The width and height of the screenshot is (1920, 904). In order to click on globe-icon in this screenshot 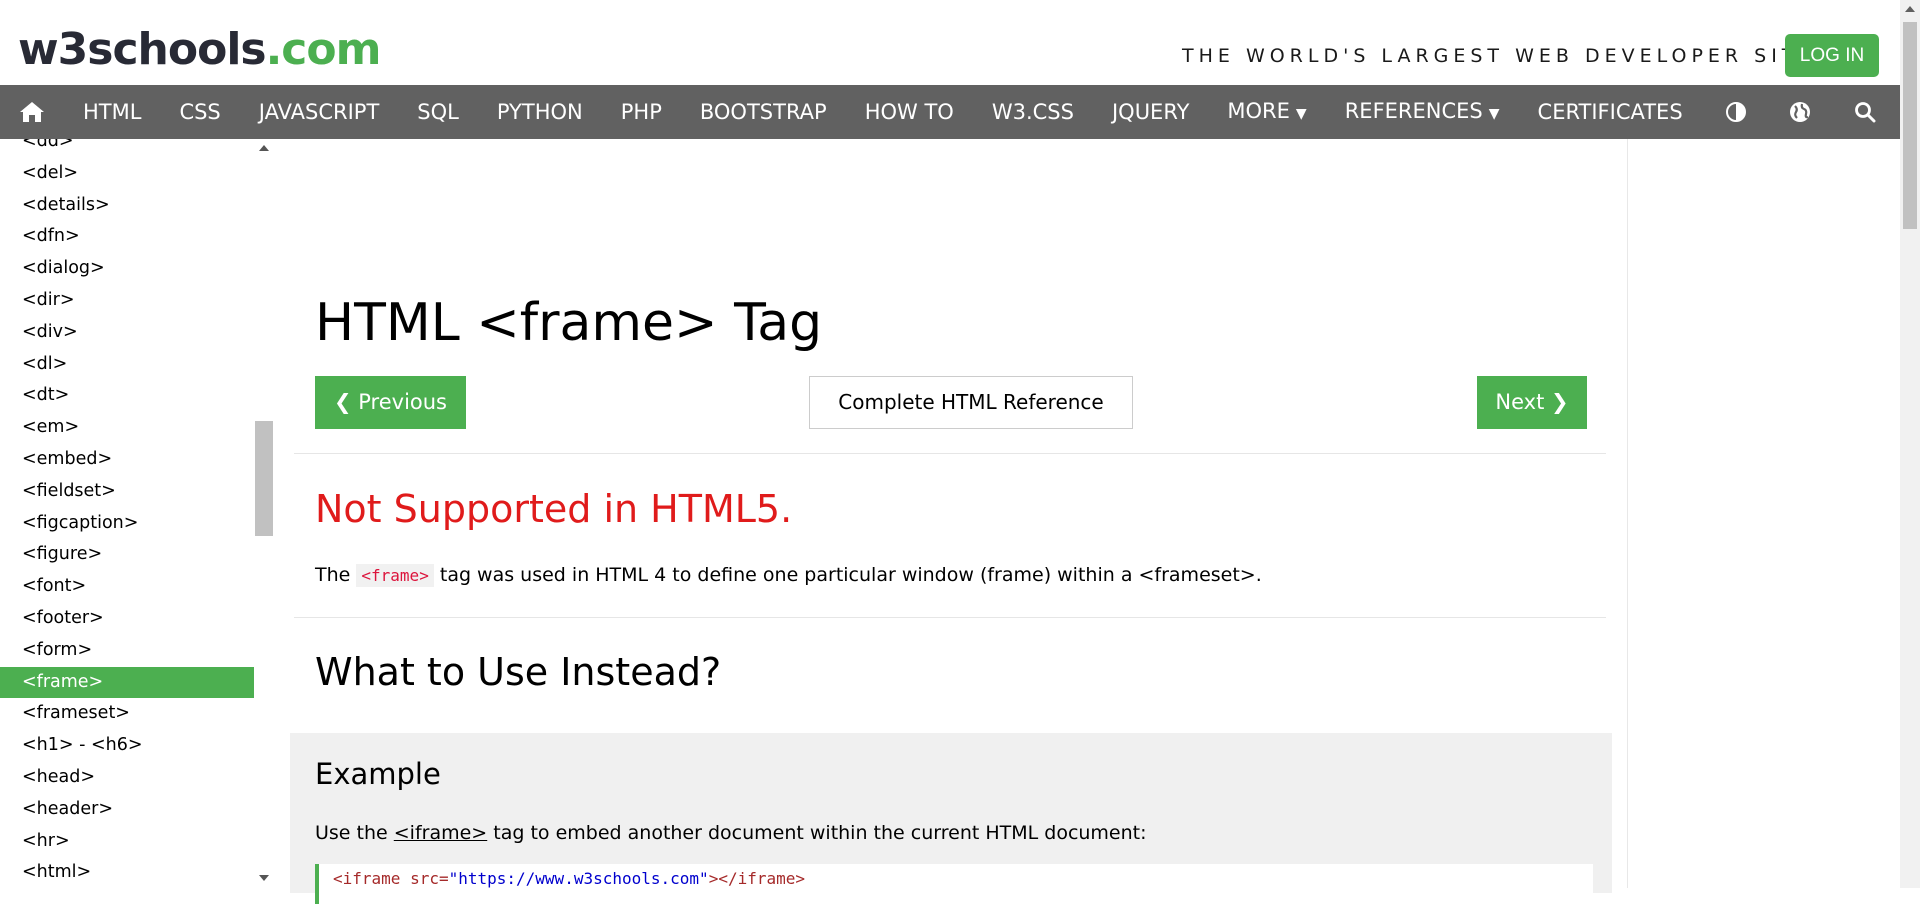, I will do `click(1800, 112)`.